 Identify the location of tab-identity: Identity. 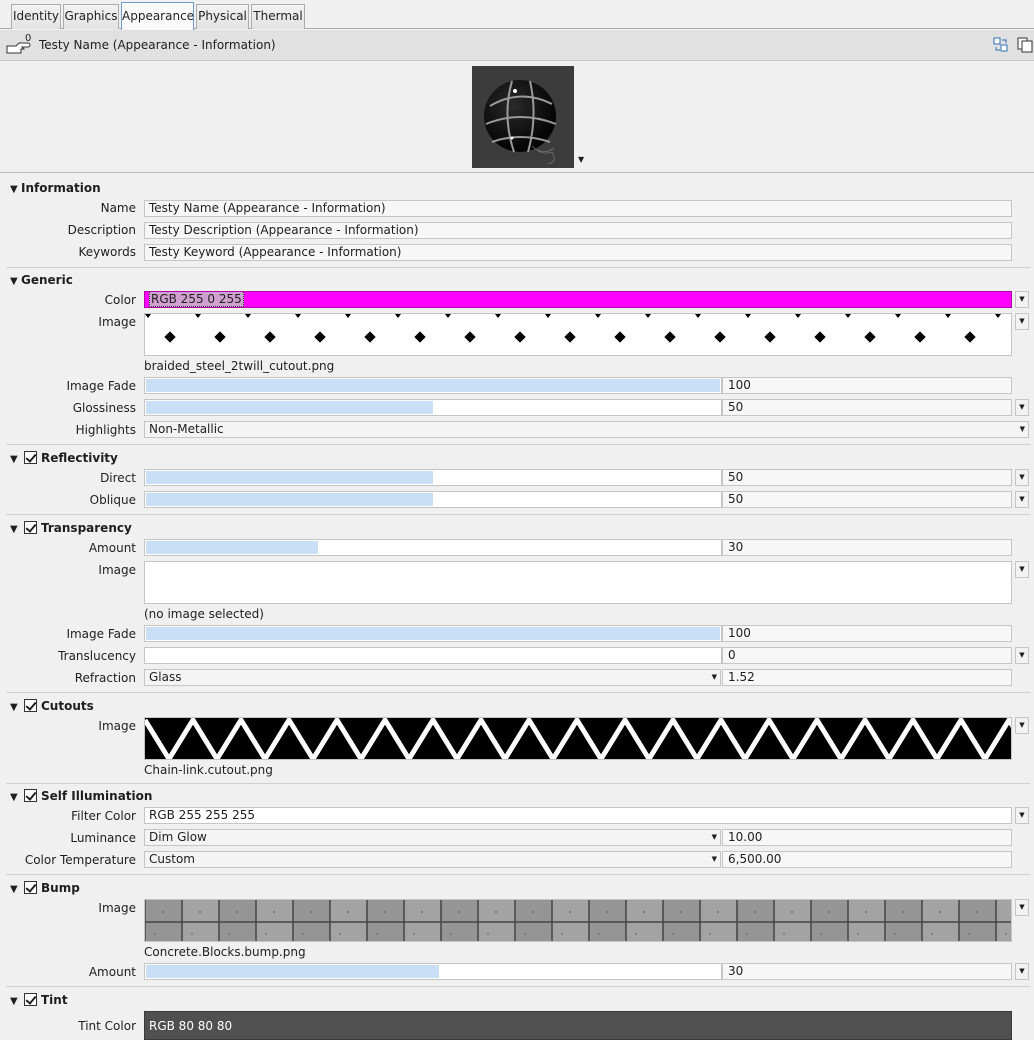
(36, 16).